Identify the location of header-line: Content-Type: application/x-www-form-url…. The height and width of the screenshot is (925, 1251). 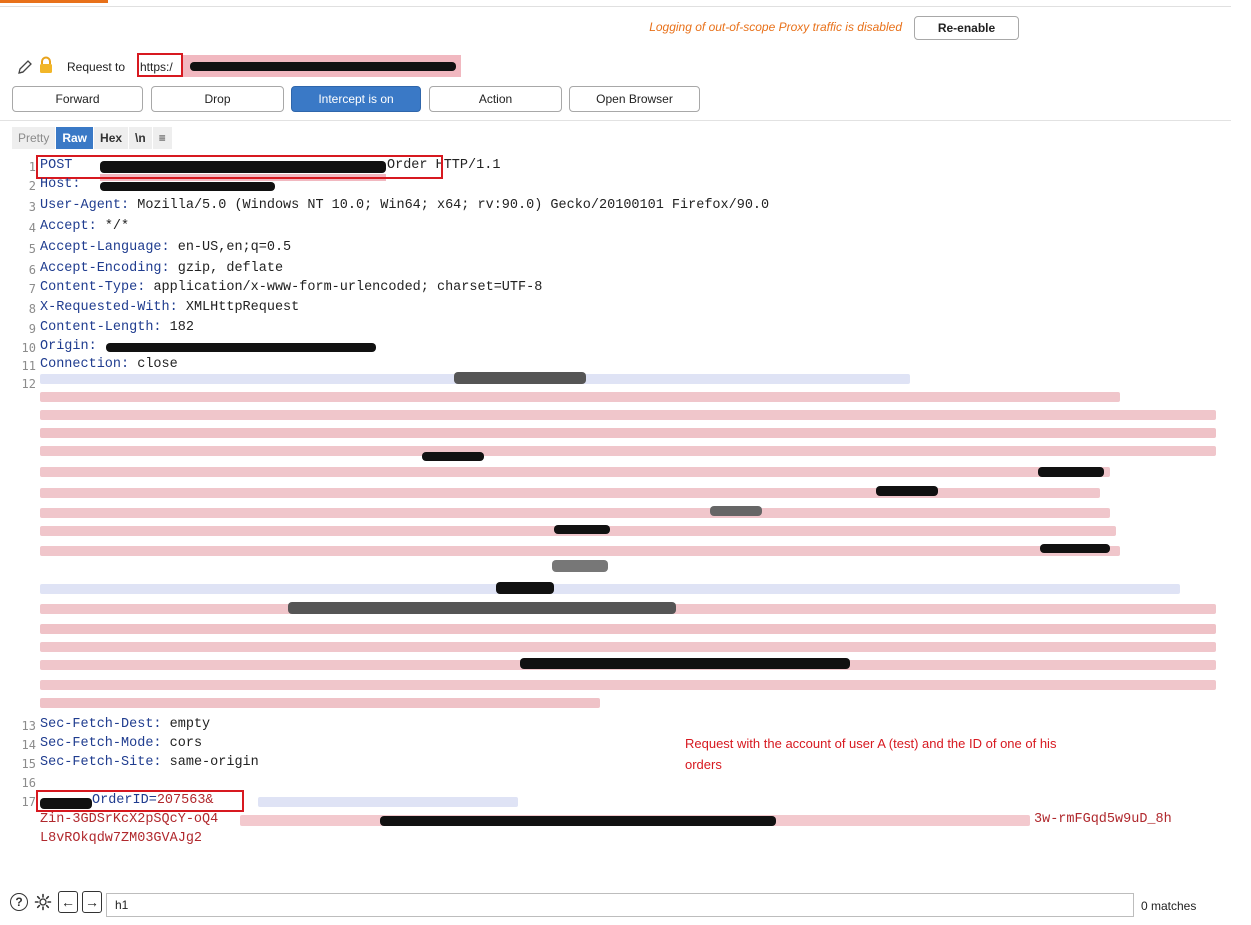
(291, 287).